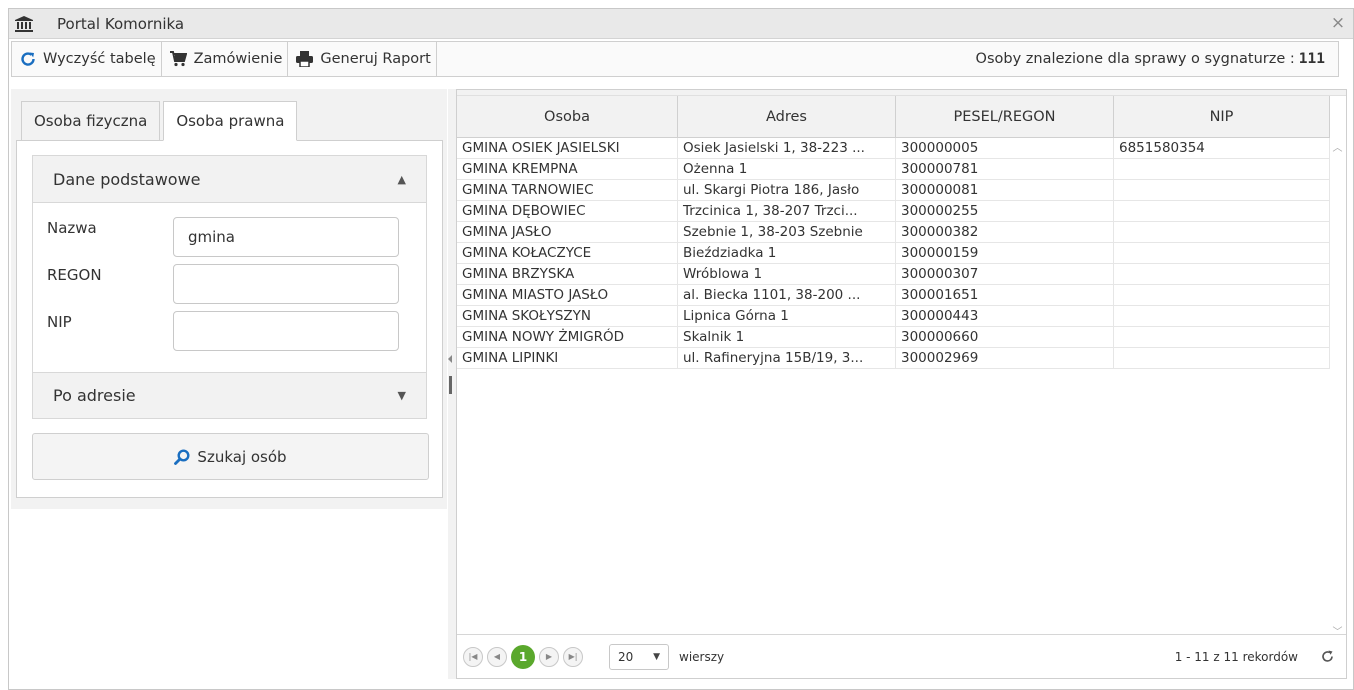  Describe the element at coordinates (787, 316) in the screenshot. I see `cell-address: Lipnica Górna 1` at that location.